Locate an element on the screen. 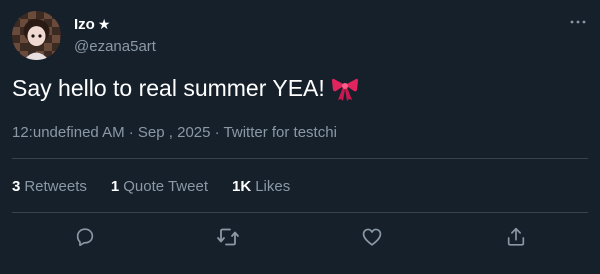  reply-button is located at coordinates (85, 237).